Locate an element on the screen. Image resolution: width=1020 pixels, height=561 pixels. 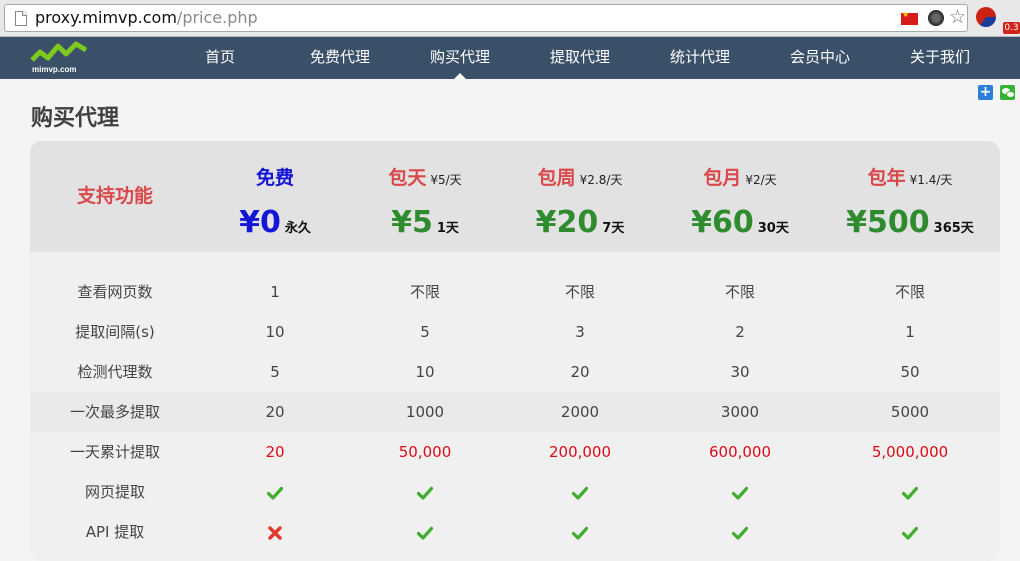
row-label: 一天累计提取 is located at coordinates (114, 452).